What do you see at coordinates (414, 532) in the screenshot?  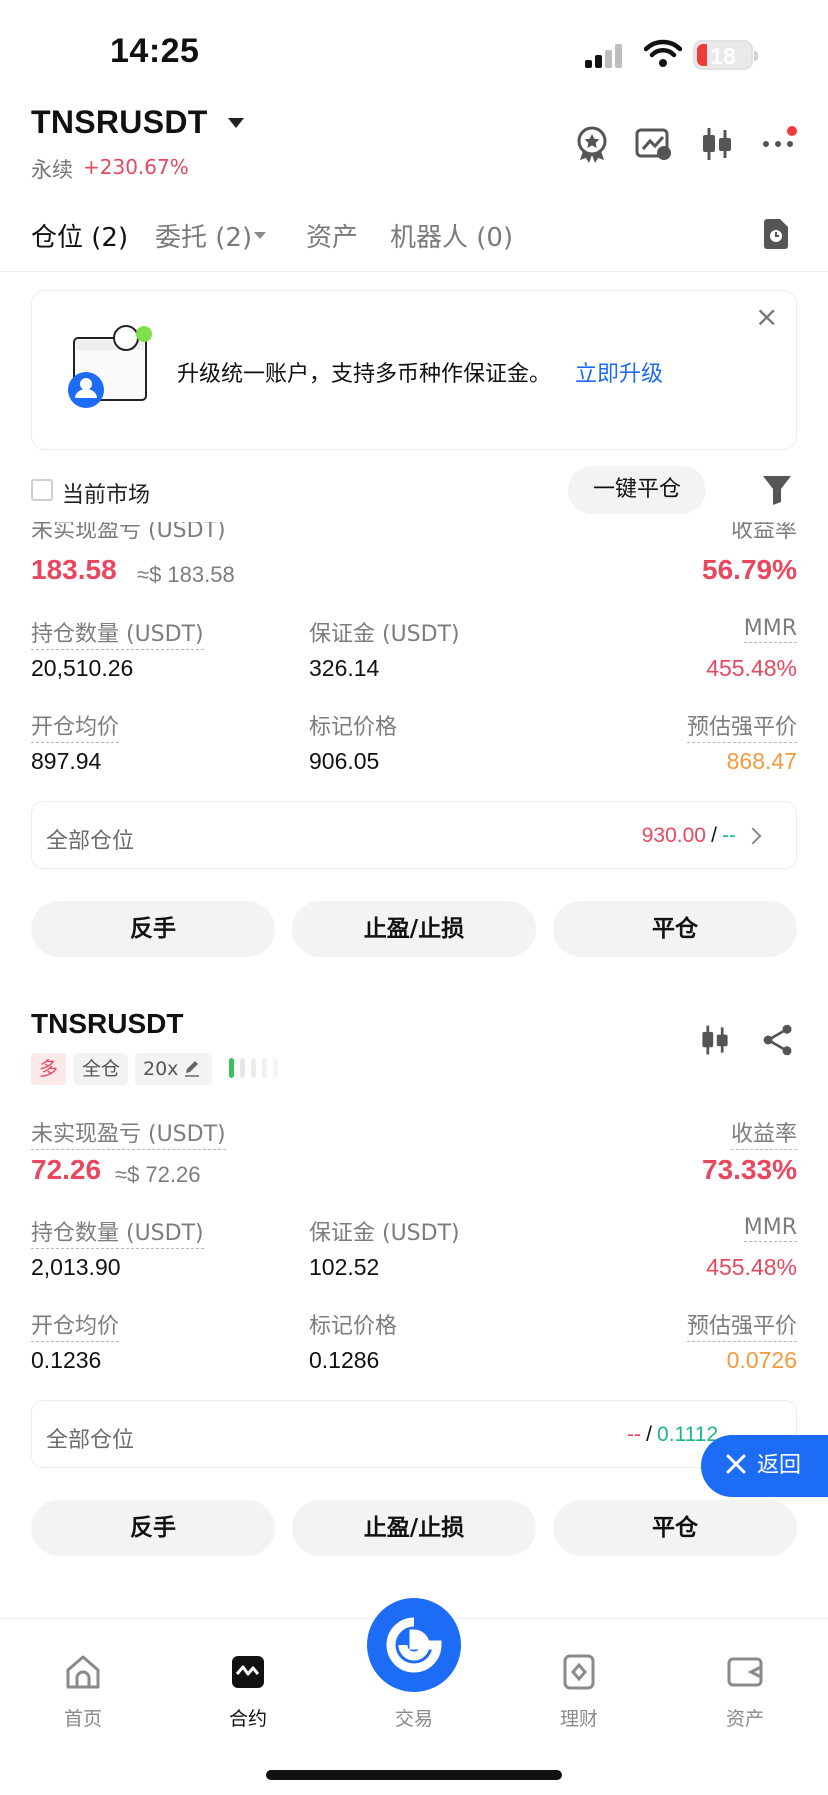 I see `position1-clipped-row: 未实现盈亏 (USDT) 收益率` at bounding box center [414, 532].